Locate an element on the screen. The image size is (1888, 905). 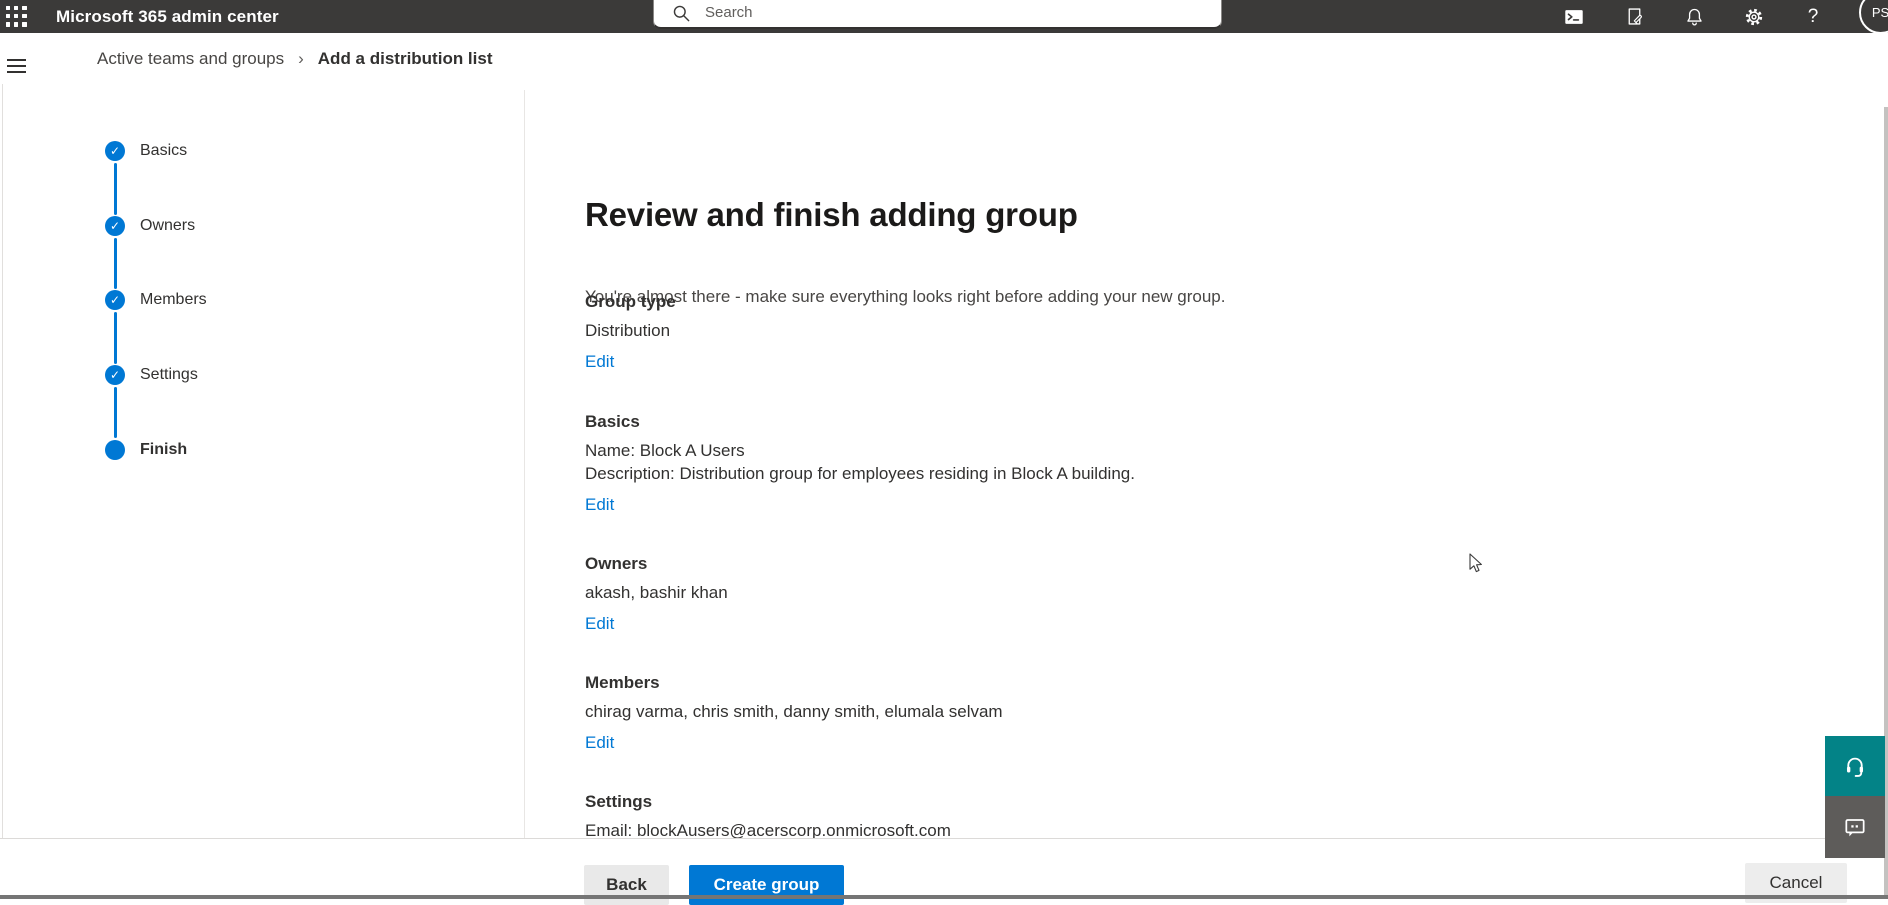
back-button: Back is located at coordinates (626, 885).